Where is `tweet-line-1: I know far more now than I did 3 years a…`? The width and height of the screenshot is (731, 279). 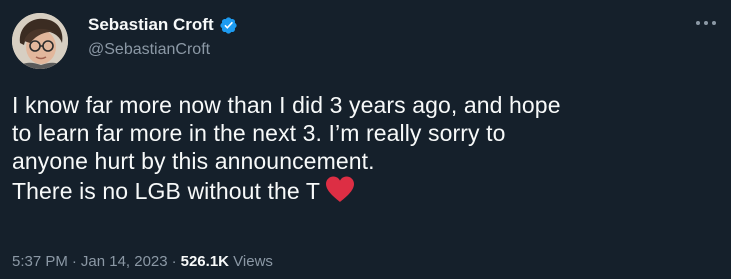 tweet-line-1: I know far more now than I did 3 years a… is located at coordinates (286, 105).